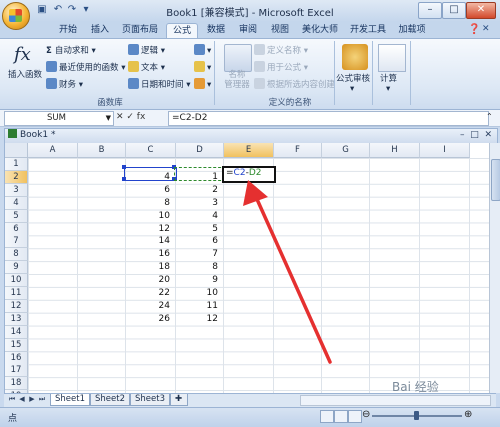  What do you see at coordinates (216, 30) in the screenshot?
I see `tab-data: 数据` at bounding box center [216, 30].